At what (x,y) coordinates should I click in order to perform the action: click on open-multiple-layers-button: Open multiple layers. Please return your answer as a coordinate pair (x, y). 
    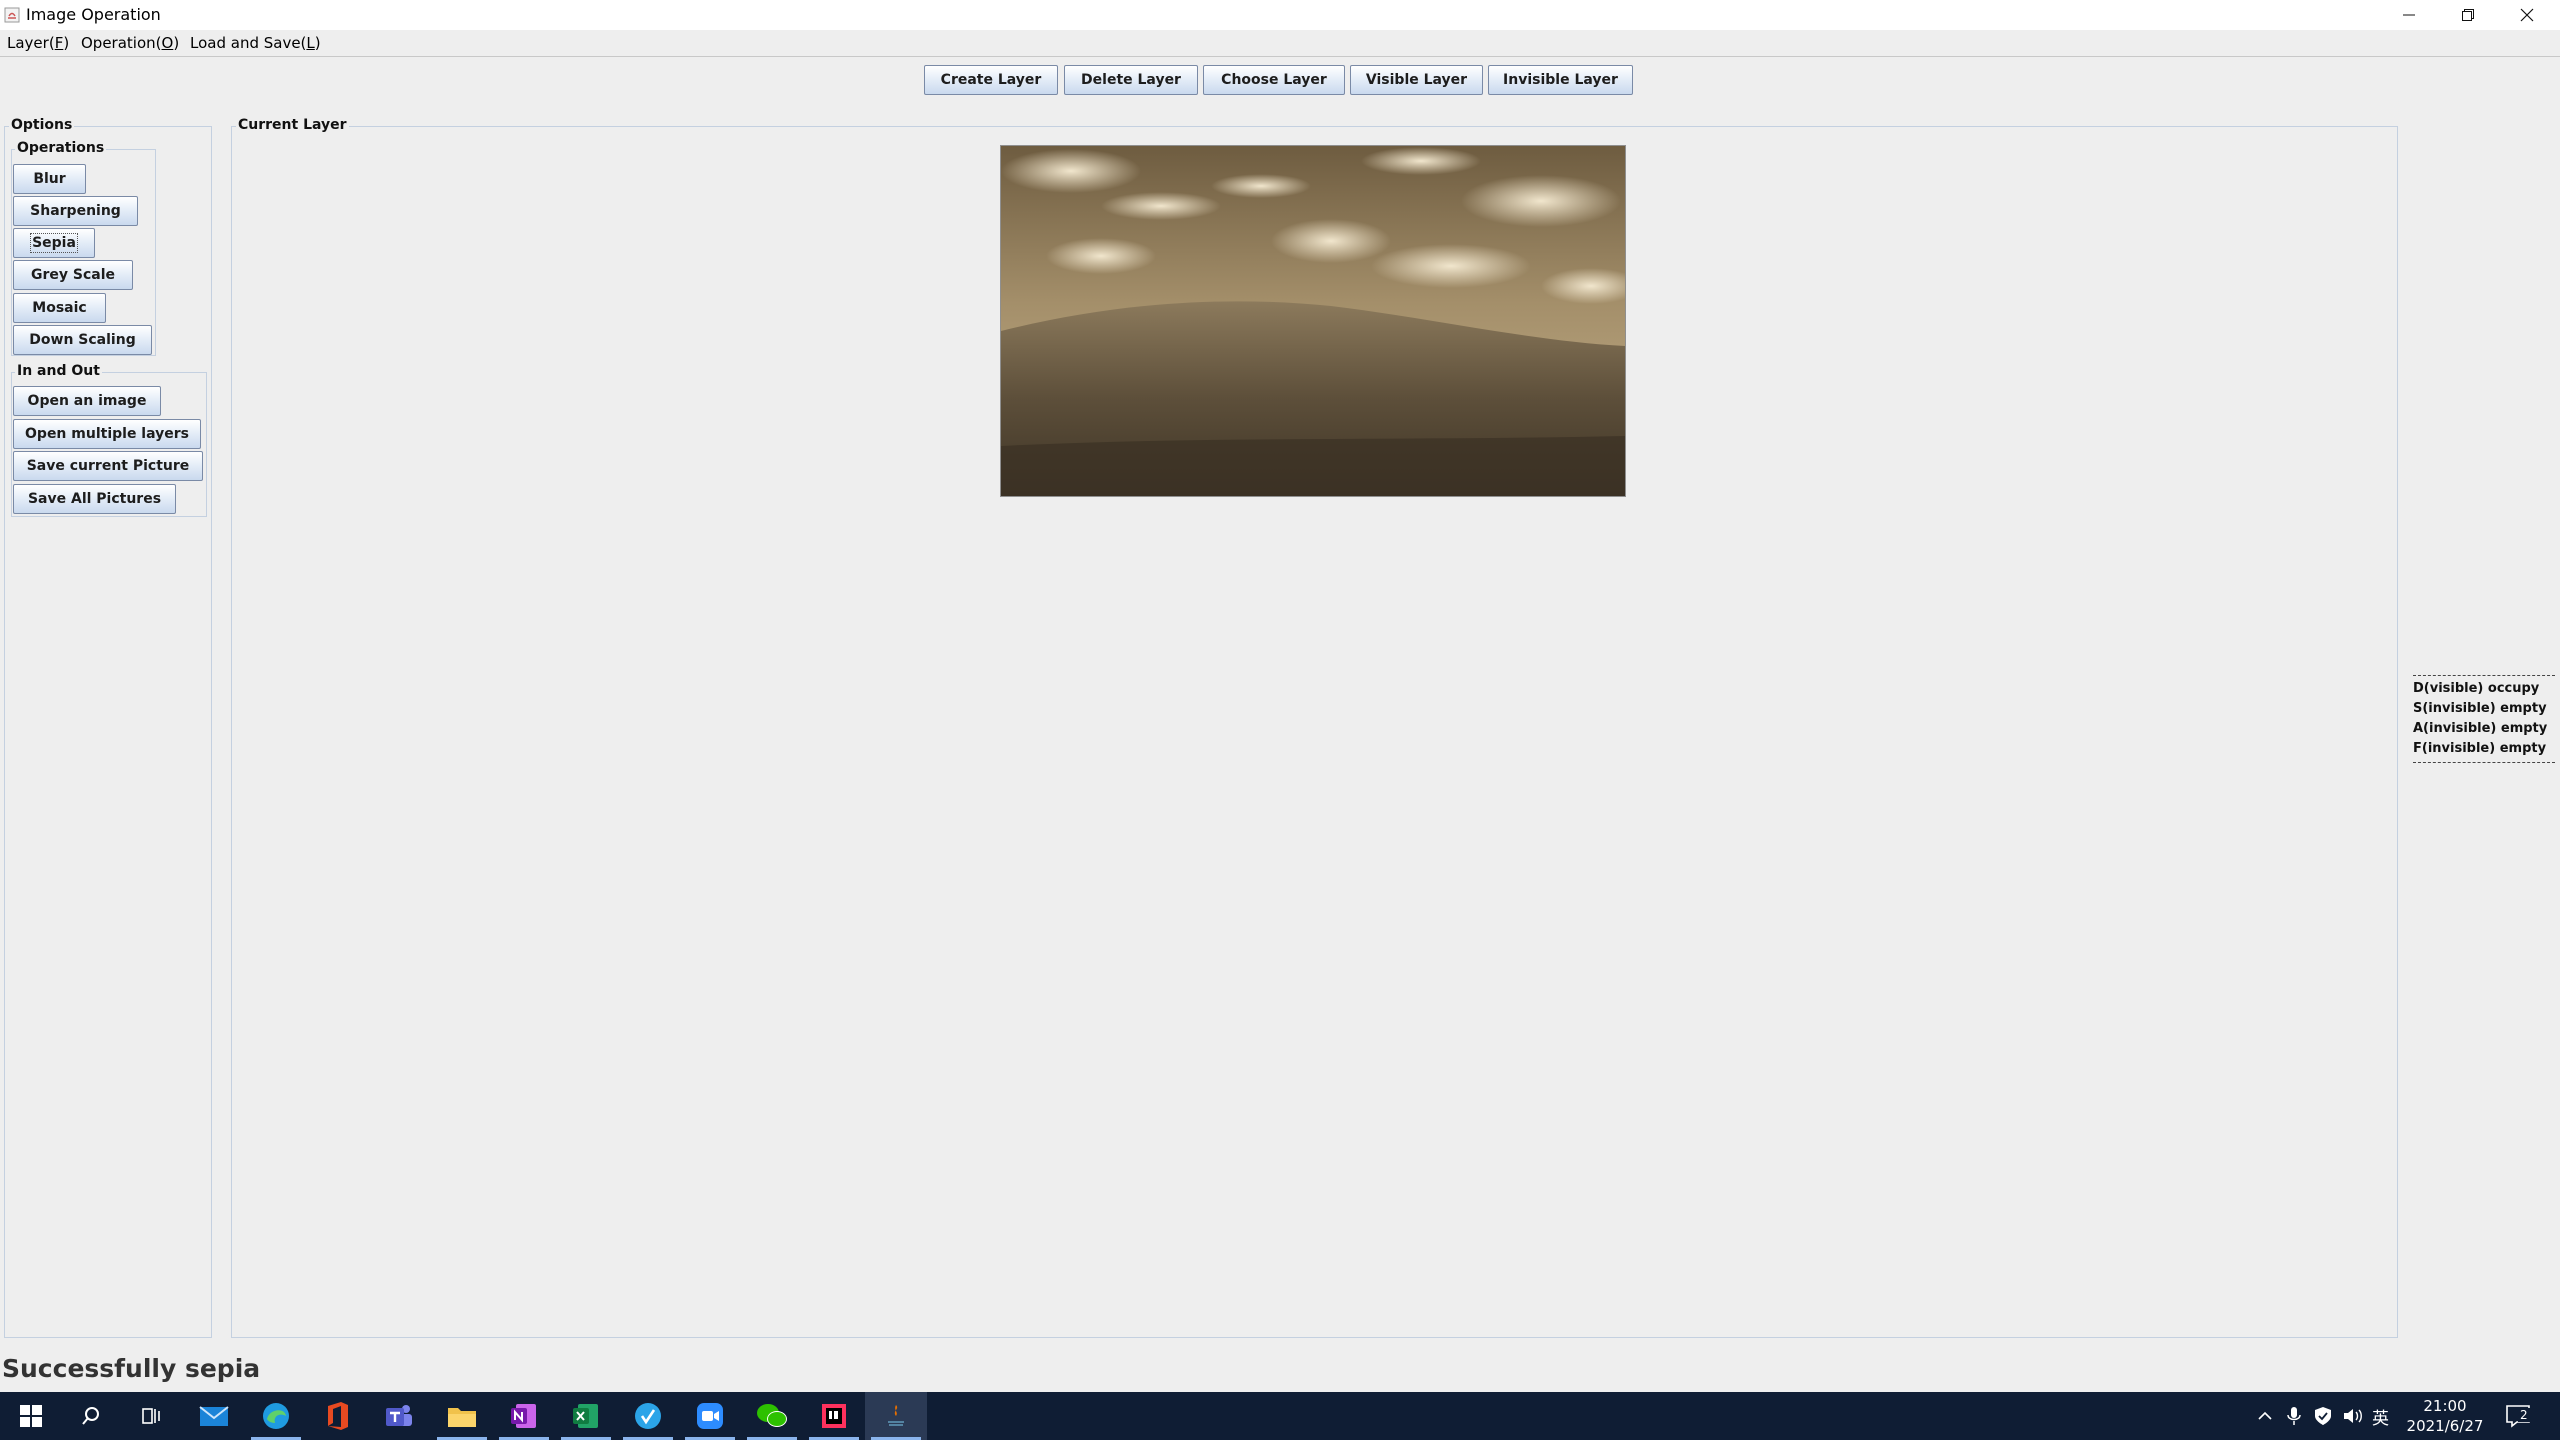
    Looking at the image, I should click on (107, 434).